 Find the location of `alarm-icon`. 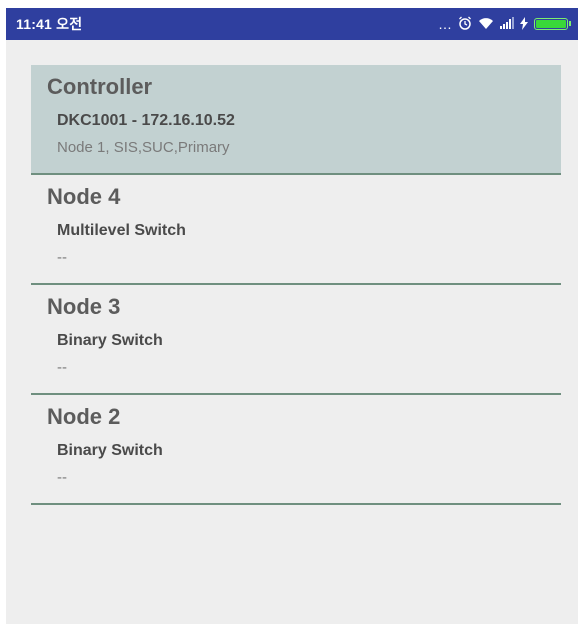

alarm-icon is located at coordinates (465, 24).